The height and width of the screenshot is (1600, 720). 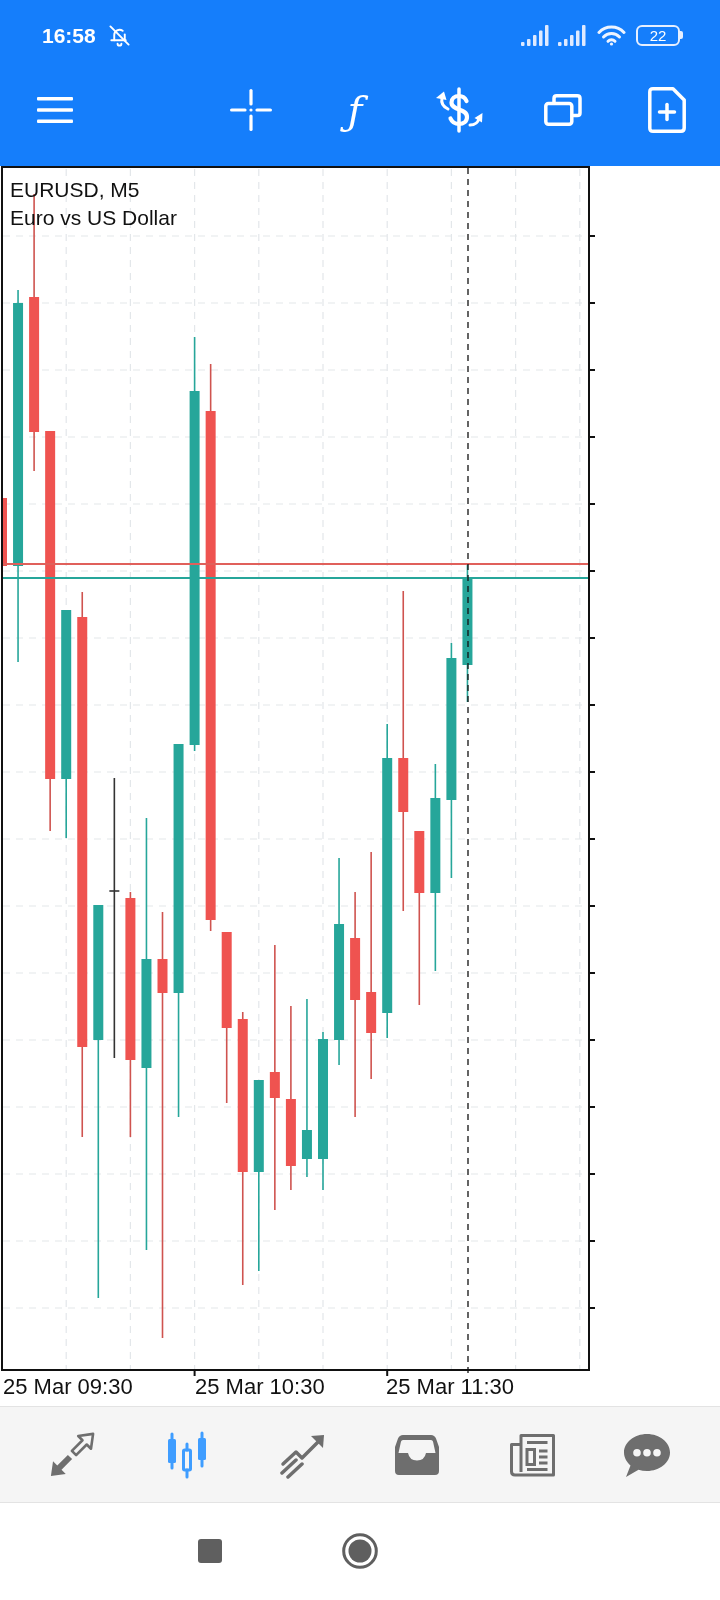 What do you see at coordinates (611, 35) in the screenshot?
I see `wifi-icon` at bounding box center [611, 35].